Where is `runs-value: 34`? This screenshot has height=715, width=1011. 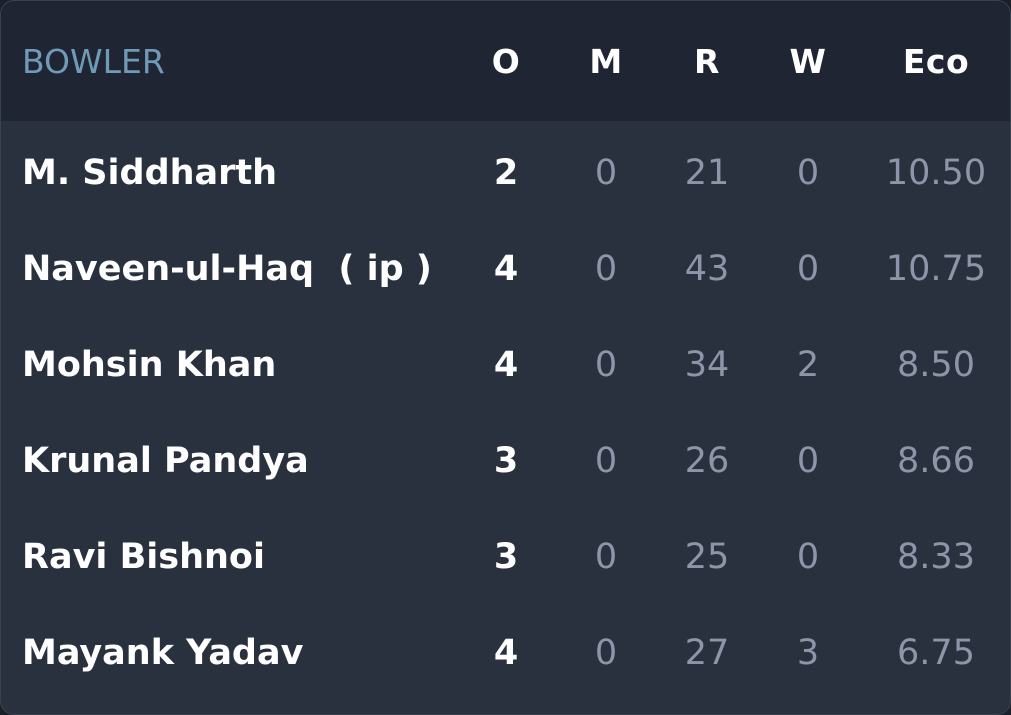 runs-value: 34 is located at coordinates (707, 365).